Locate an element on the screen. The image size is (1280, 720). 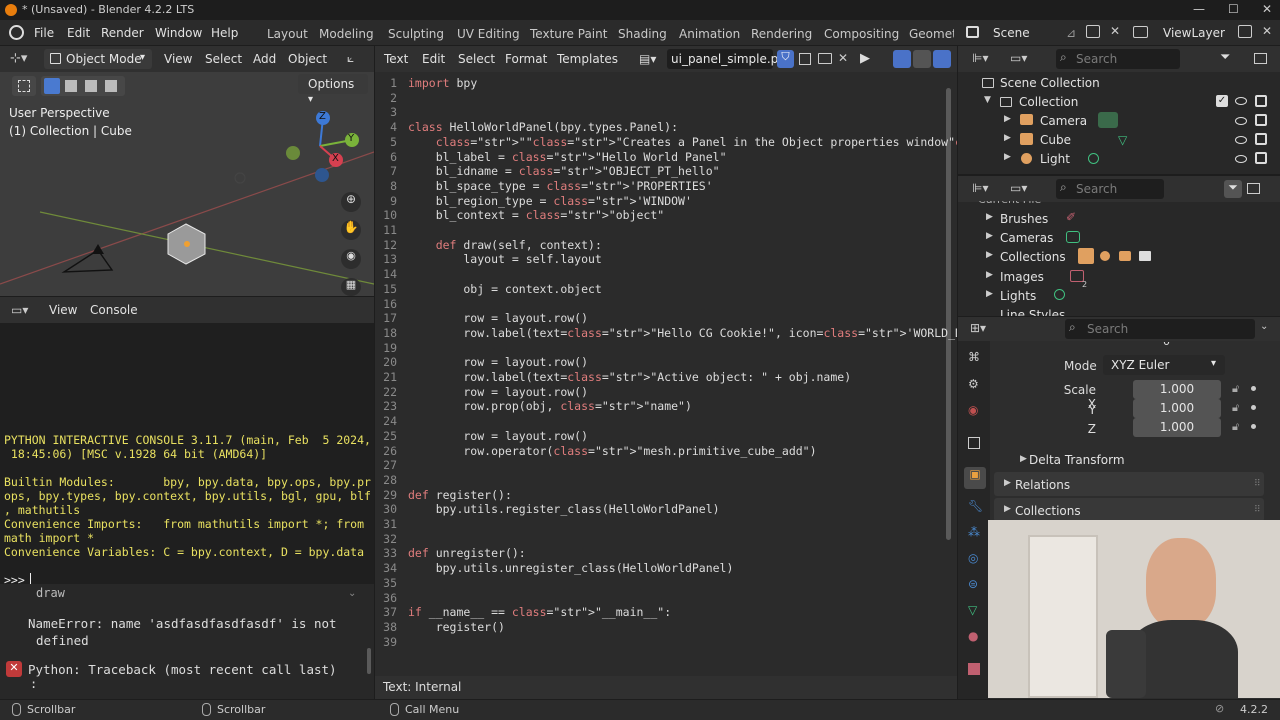
minimize-button: — is located at coordinates (1199, 9).